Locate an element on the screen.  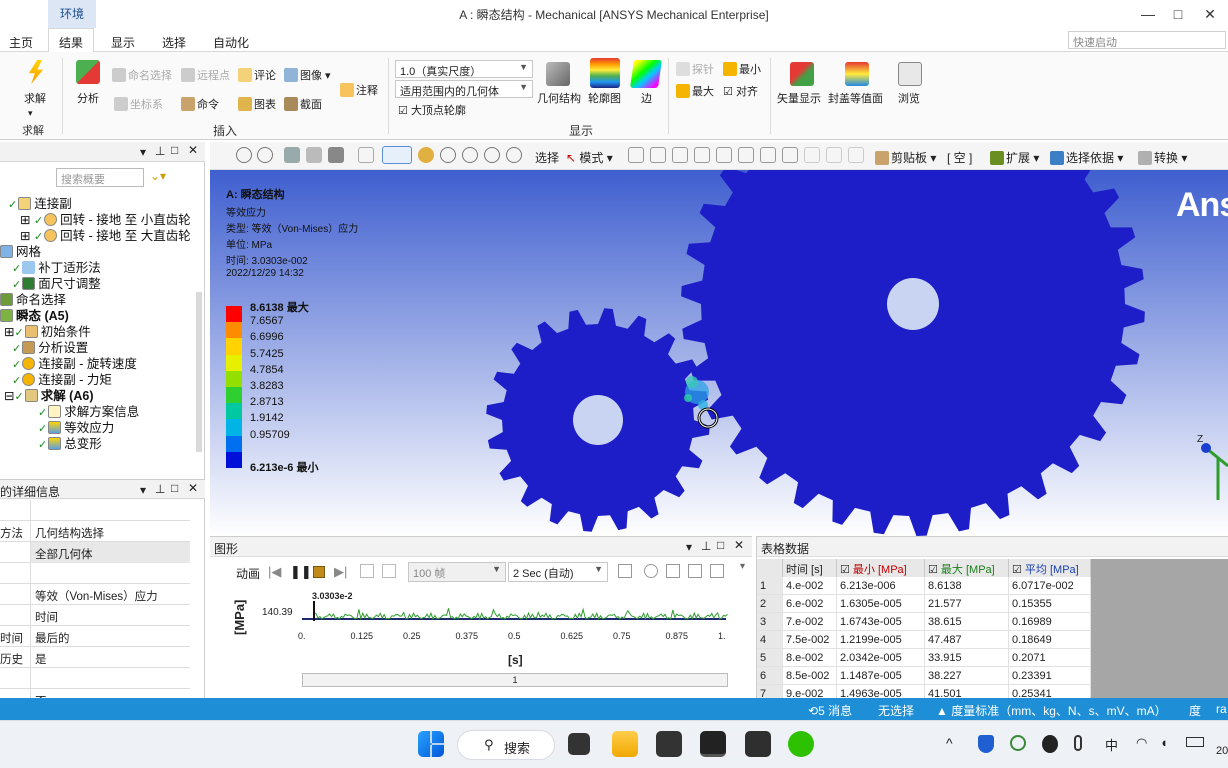
convert-button: 转换 ▾ is located at coordinates (1162, 157).